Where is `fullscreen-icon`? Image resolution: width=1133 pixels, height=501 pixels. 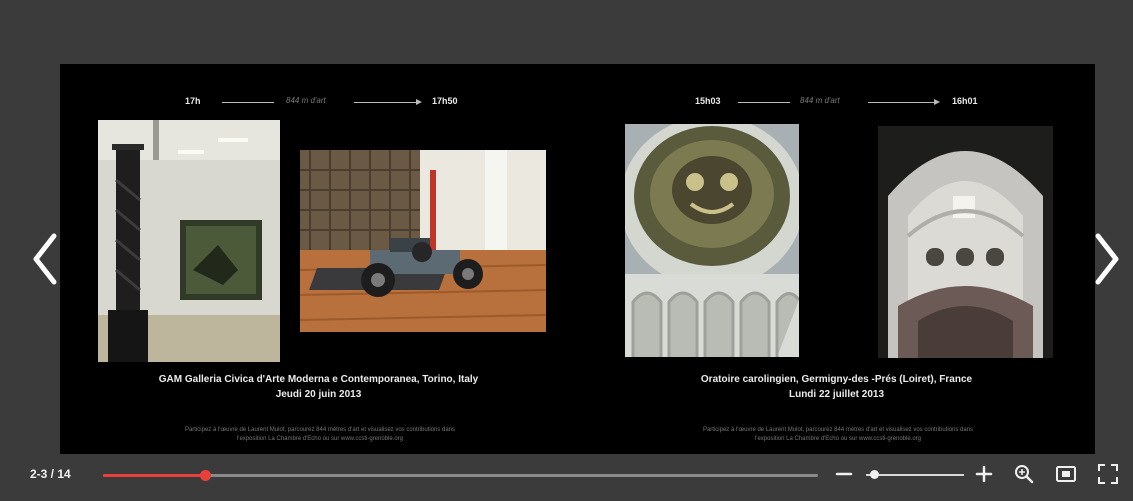
fullscreen-icon is located at coordinates (1108, 474).